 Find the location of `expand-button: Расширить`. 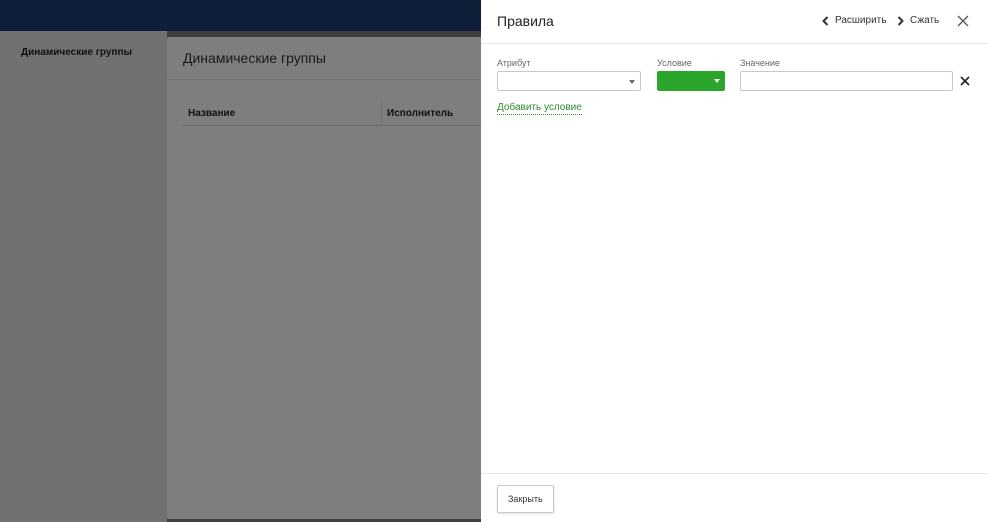

expand-button: Расширить is located at coordinates (854, 20).